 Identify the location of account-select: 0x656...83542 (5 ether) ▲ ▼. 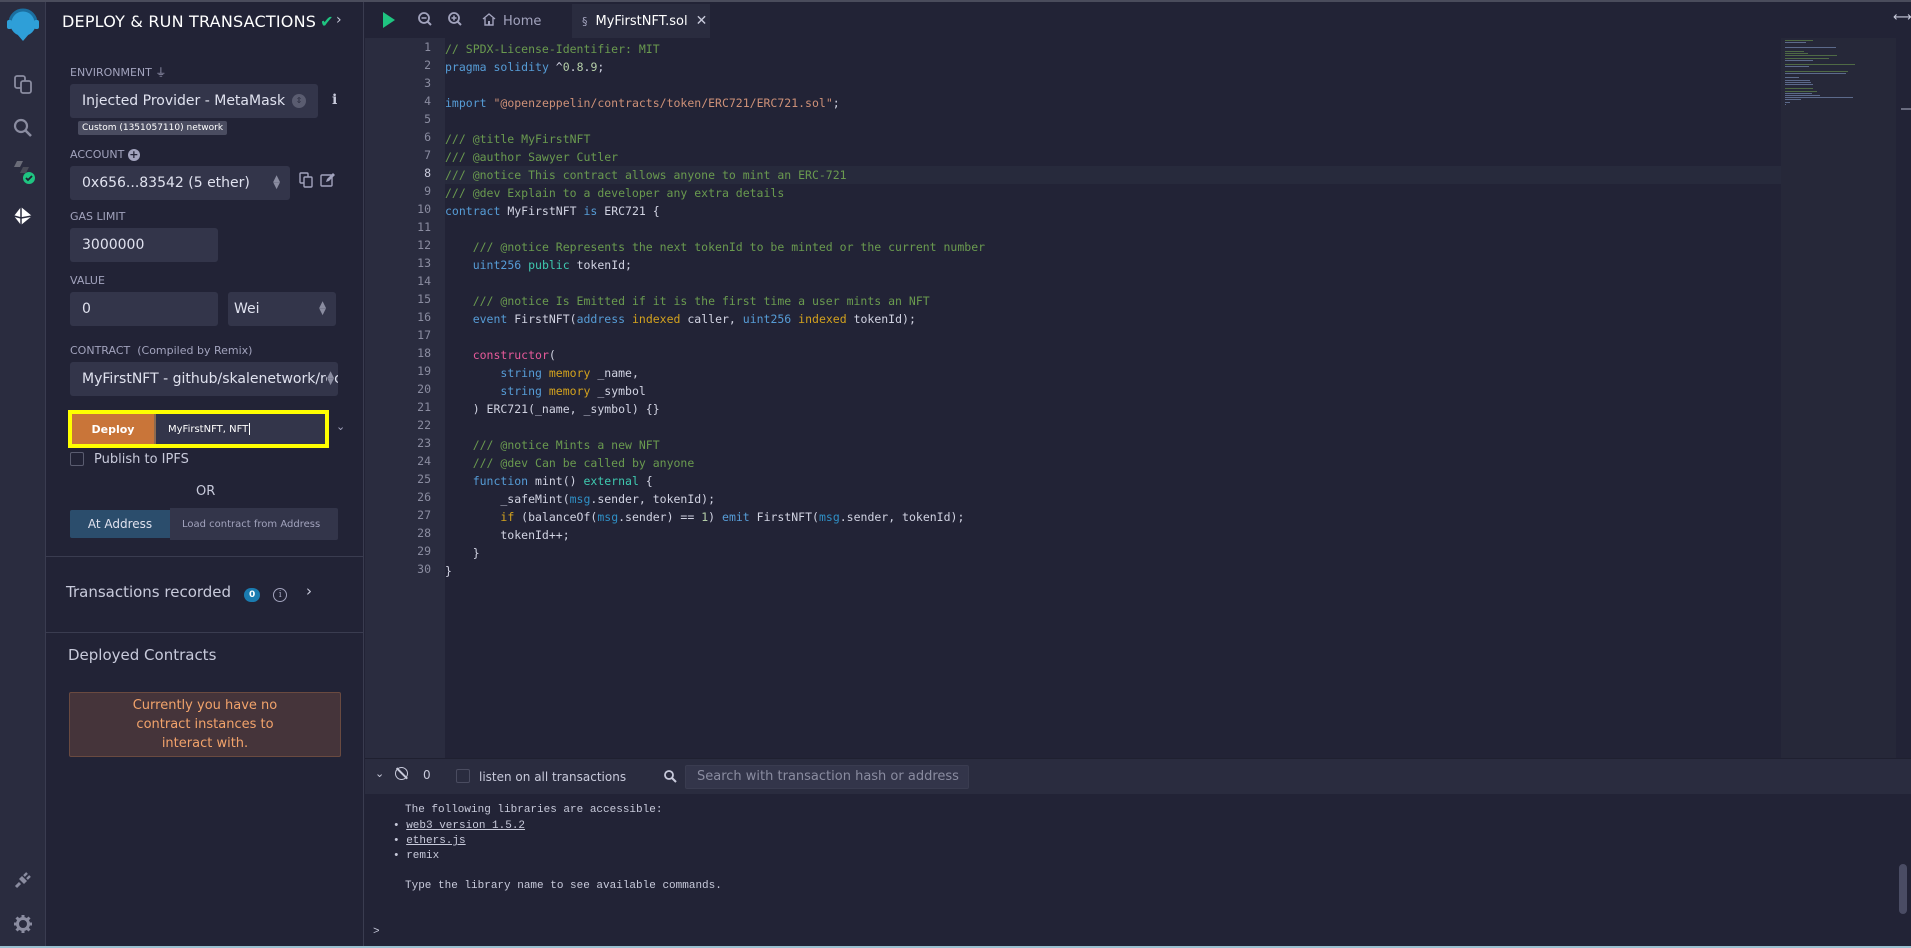
(180, 183).